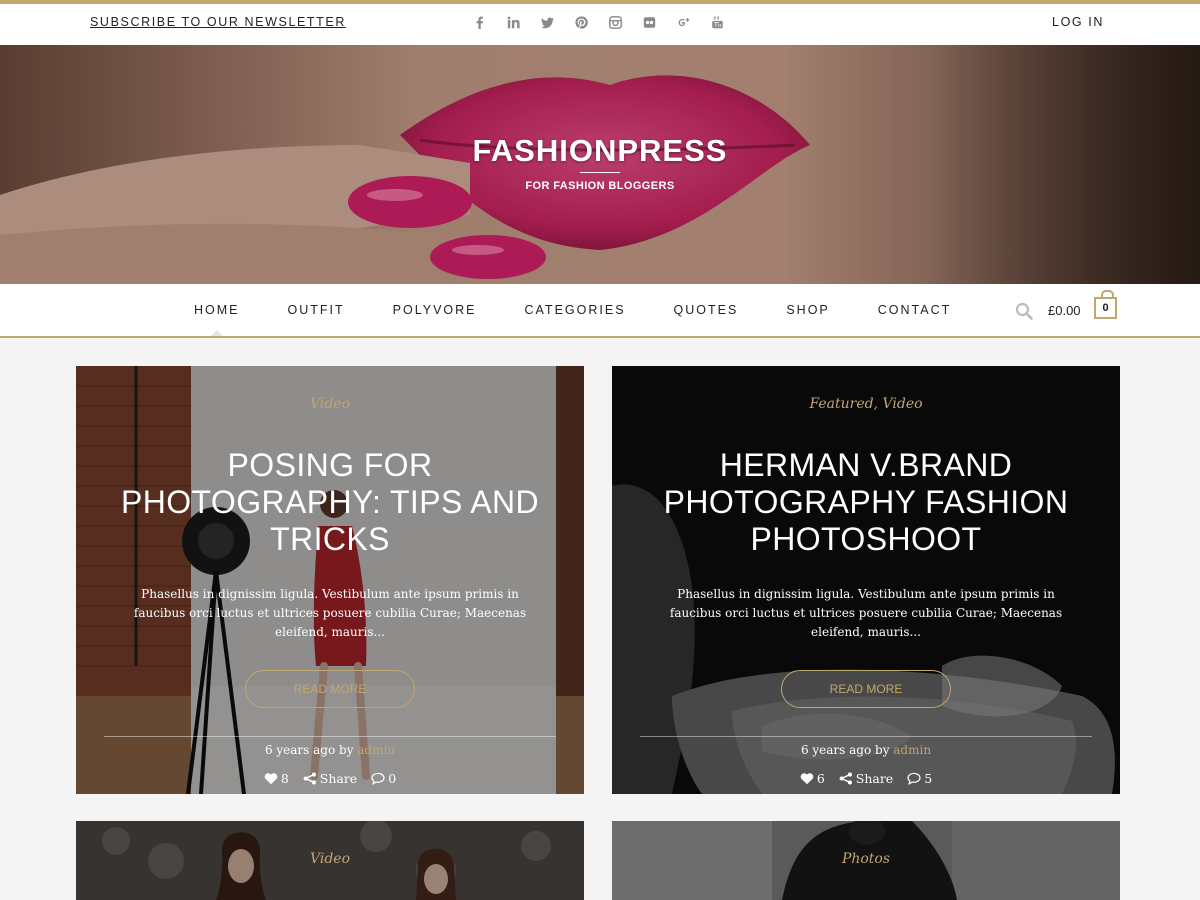 The width and height of the screenshot is (1200, 900). Describe the element at coordinates (600, 172) in the screenshot. I see `title-divider` at that location.